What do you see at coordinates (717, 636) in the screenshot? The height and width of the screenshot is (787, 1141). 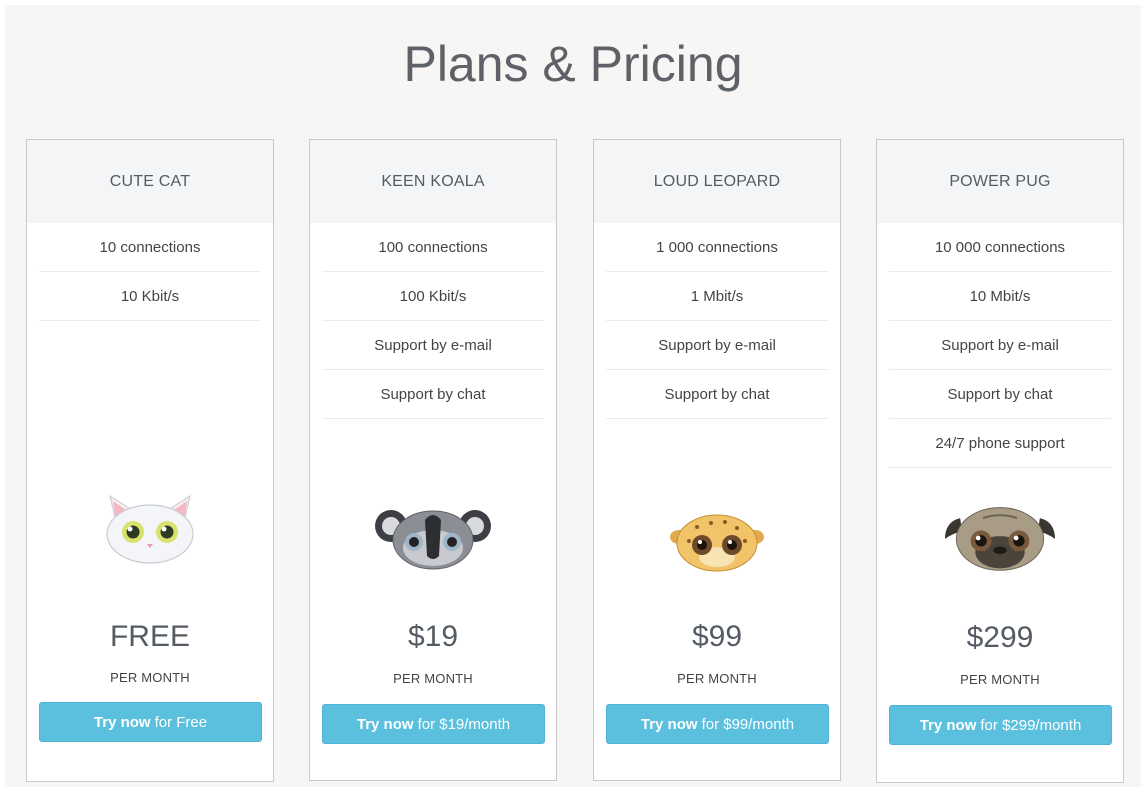 I see `plan-price: $99` at bounding box center [717, 636].